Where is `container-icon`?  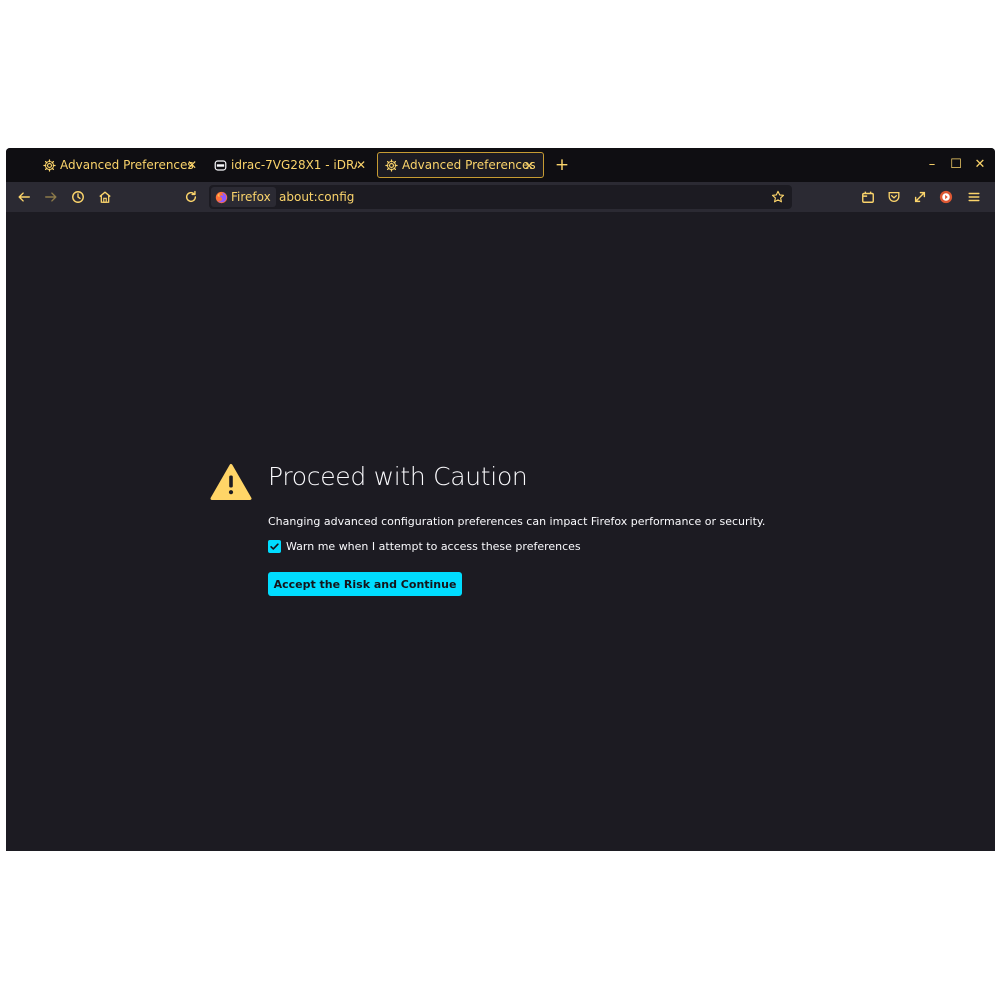 container-icon is located at coordinates (868, 197).